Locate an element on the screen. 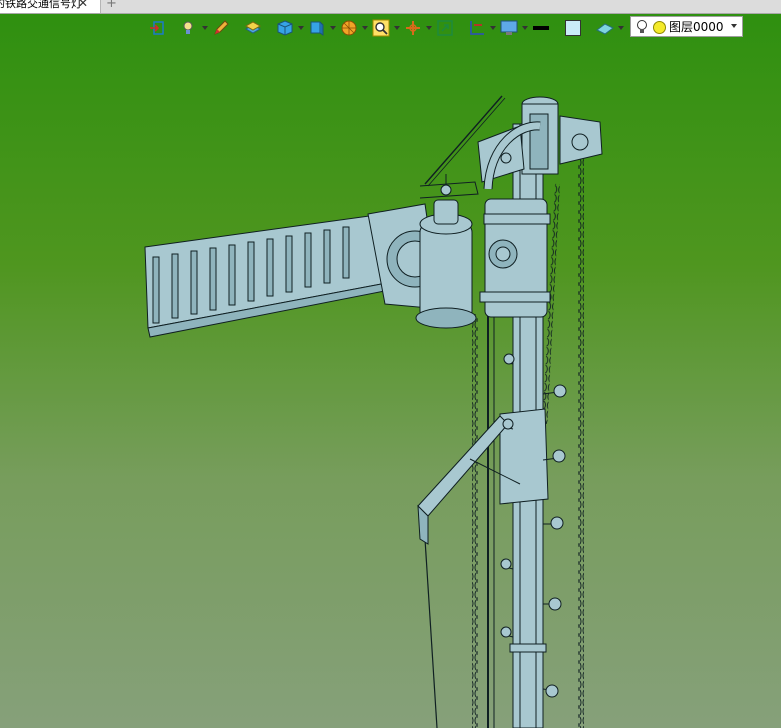  layer-color-dot is located at coordinates (659, 27).